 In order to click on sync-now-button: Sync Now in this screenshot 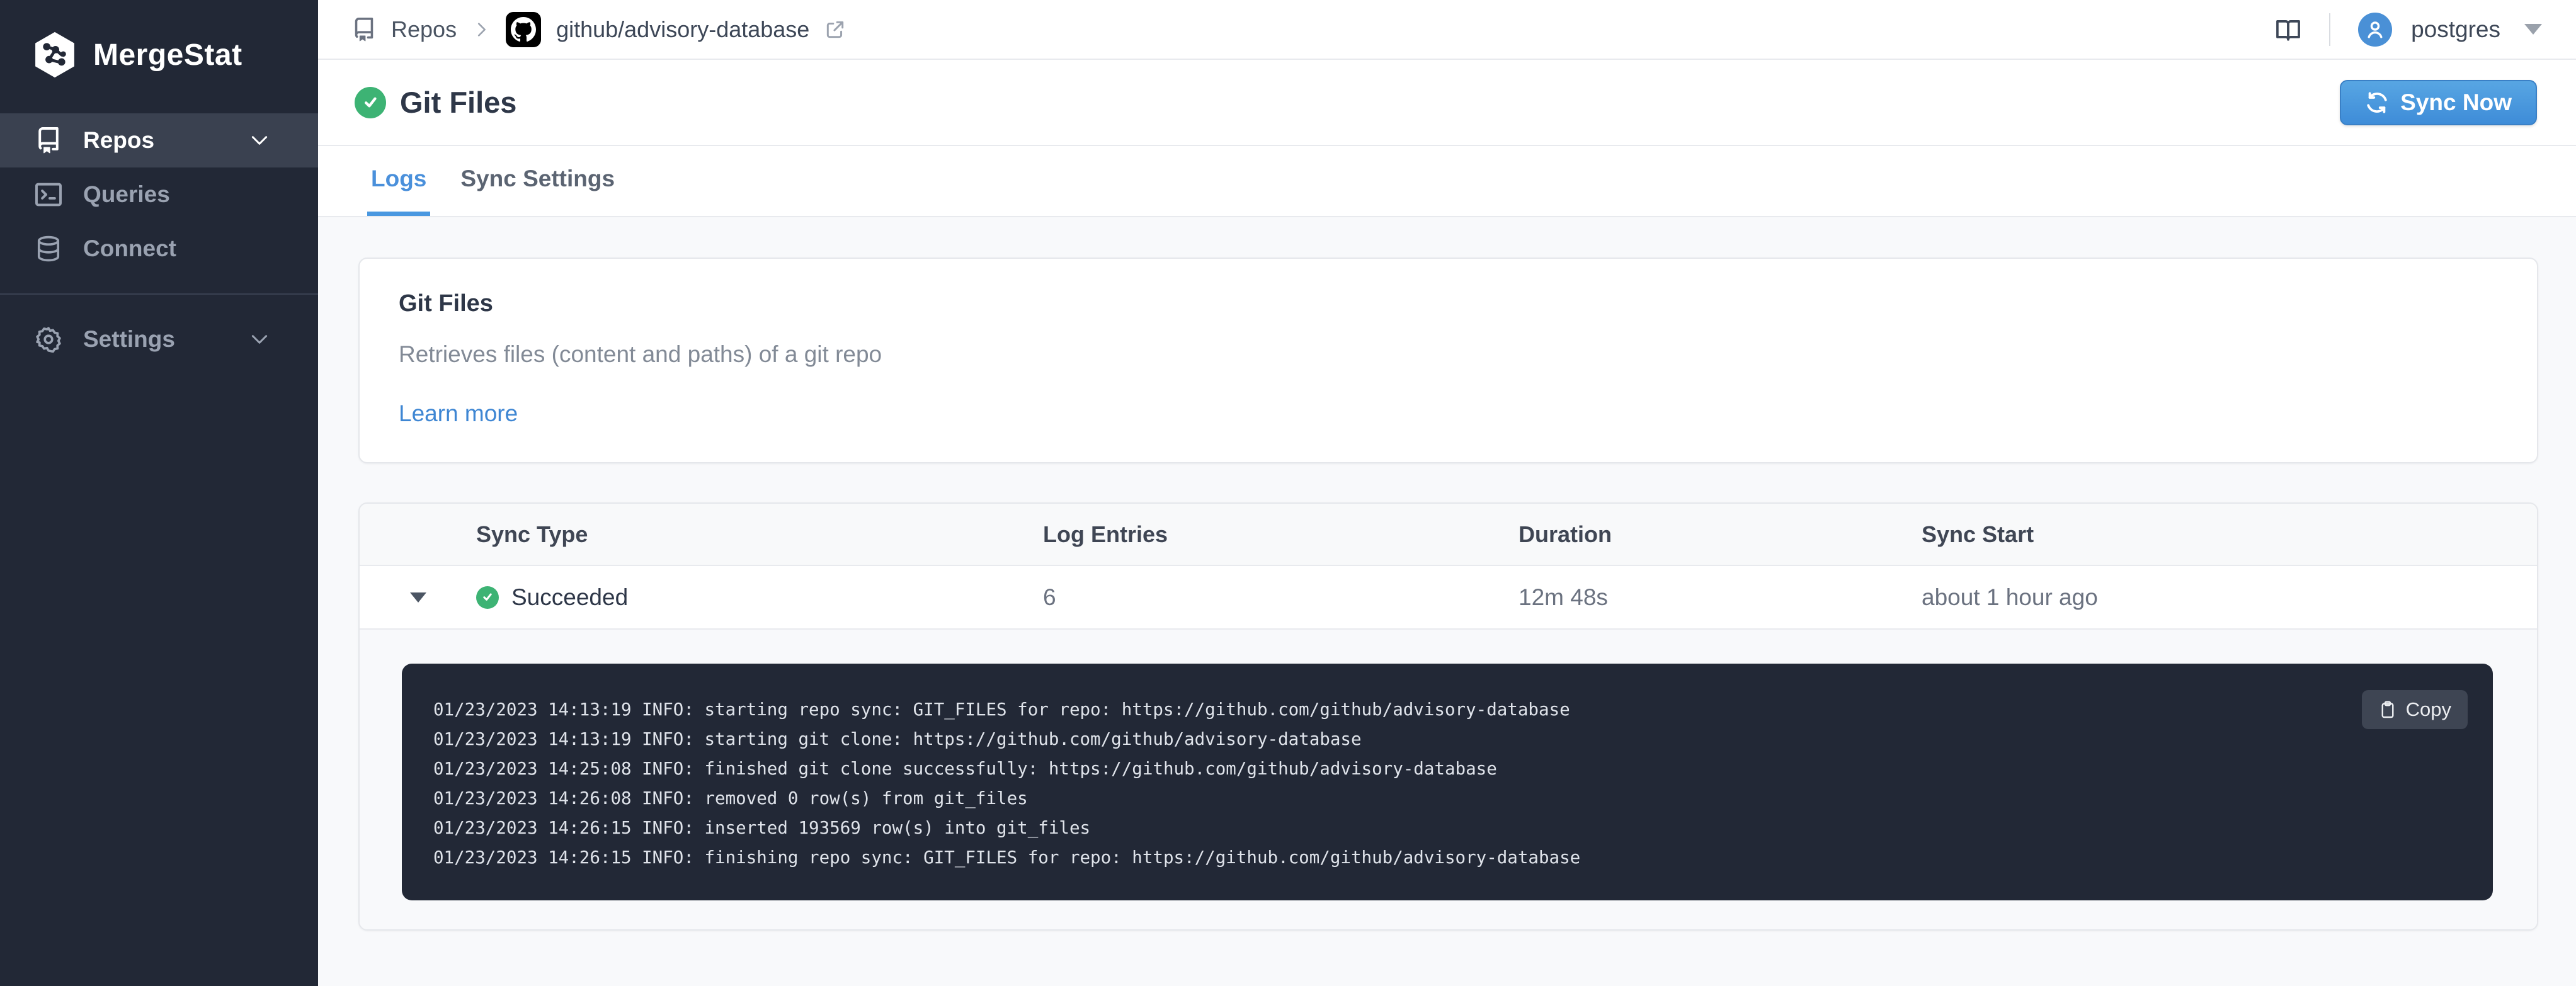, I will do `click(2438, 102)`.